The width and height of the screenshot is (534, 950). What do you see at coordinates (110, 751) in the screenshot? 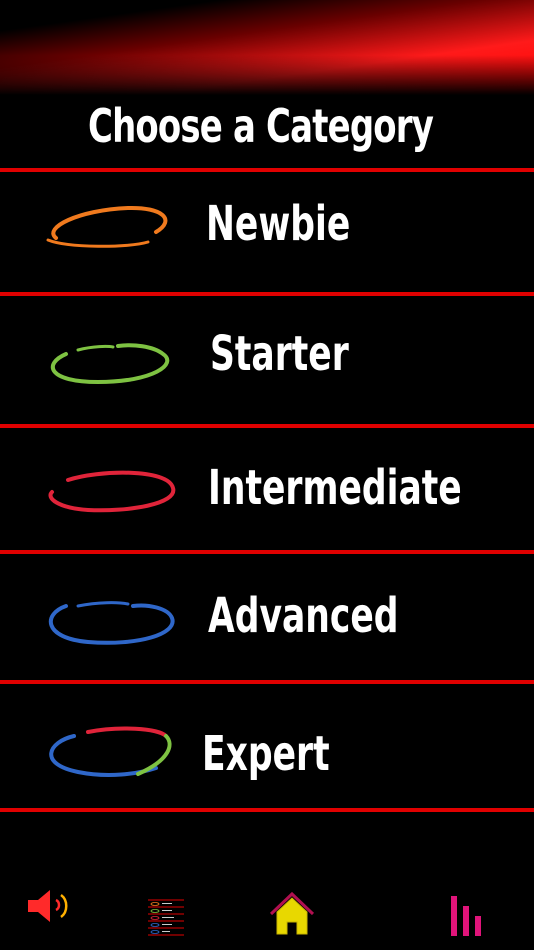
I see `multicolor-swirl-icon` at bounding box center [110, 751].